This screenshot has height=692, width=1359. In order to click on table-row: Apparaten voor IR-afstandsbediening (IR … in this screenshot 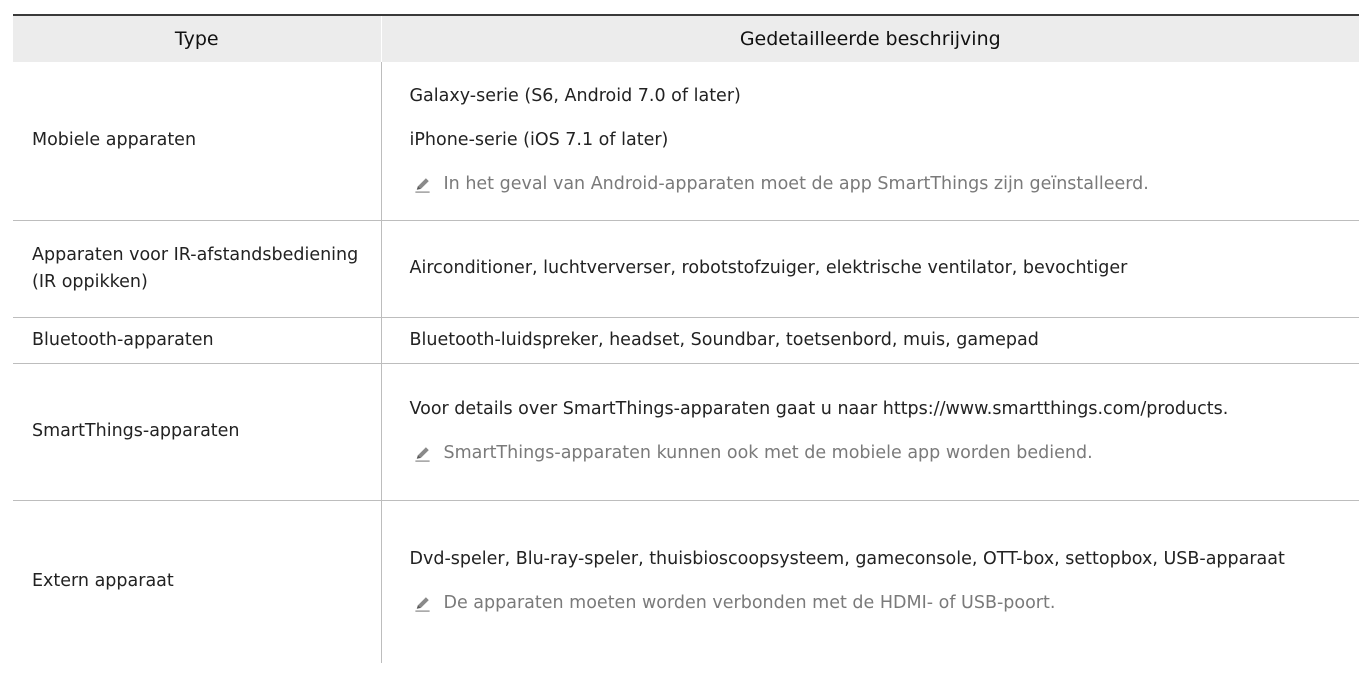, I will do `click(686, 269)`.